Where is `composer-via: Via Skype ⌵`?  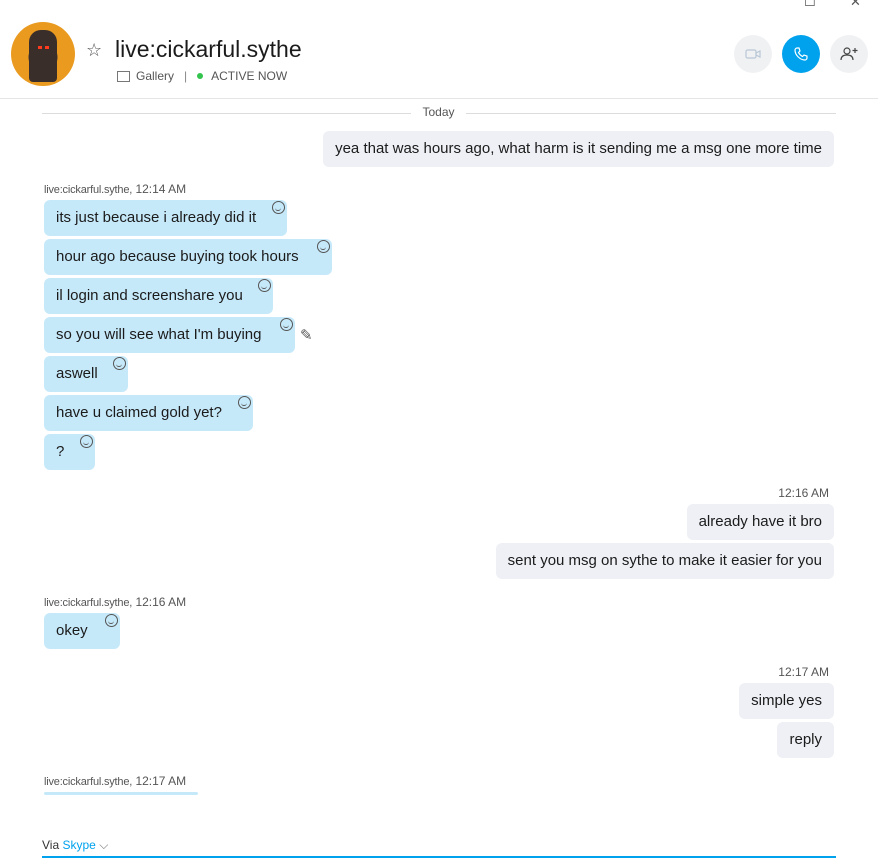 composer-via: Via Skype ⌵ is located at coordinates (75, 845).